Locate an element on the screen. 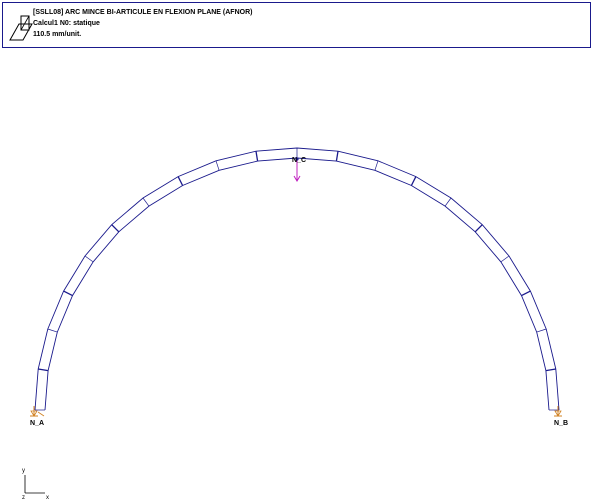 Image resolution: width=595 pixels, height=500 pixels. axis-z-label: z is located at coordinates (23, 497).